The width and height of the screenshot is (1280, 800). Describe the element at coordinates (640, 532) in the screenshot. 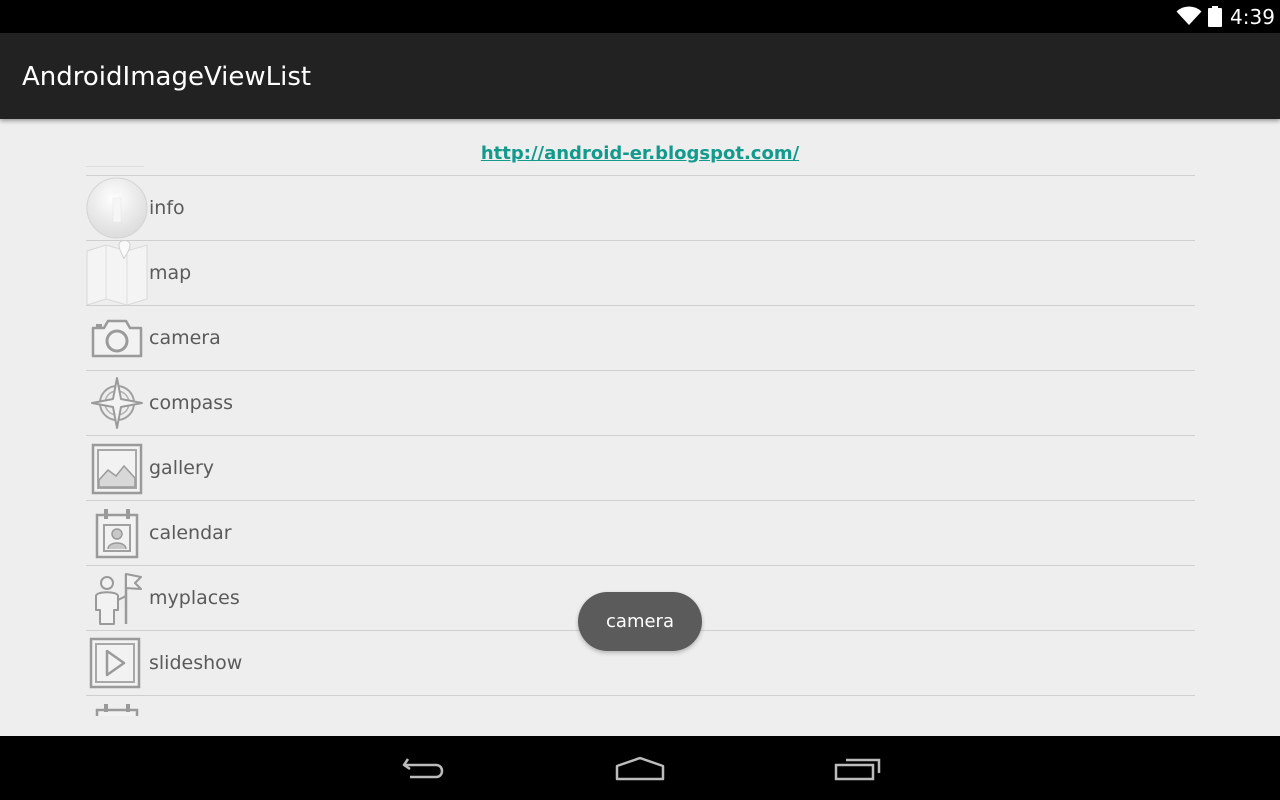

I see `list-item: calendar` at that location.